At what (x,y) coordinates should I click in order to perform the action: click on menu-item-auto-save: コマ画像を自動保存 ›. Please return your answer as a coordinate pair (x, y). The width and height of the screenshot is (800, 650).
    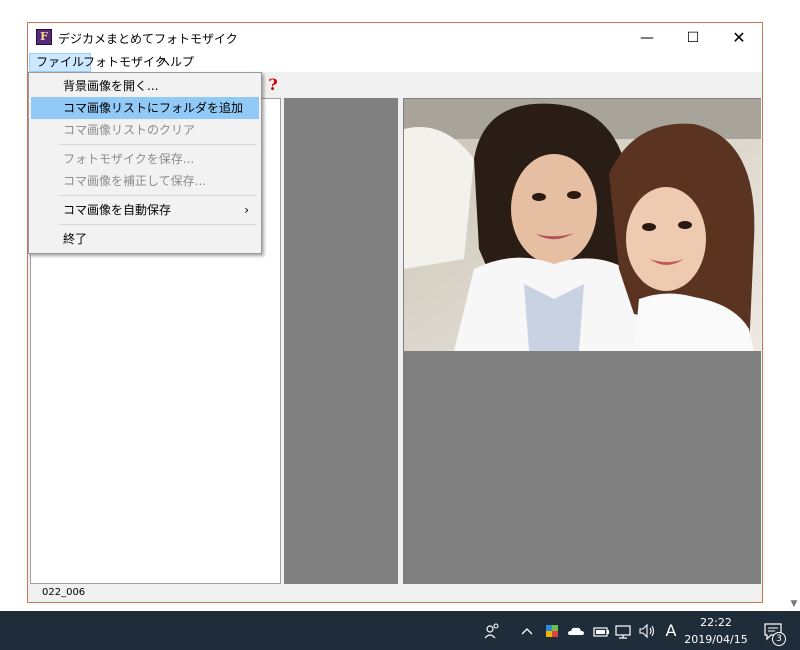
    Looking at the image, I should click on (145, 210).